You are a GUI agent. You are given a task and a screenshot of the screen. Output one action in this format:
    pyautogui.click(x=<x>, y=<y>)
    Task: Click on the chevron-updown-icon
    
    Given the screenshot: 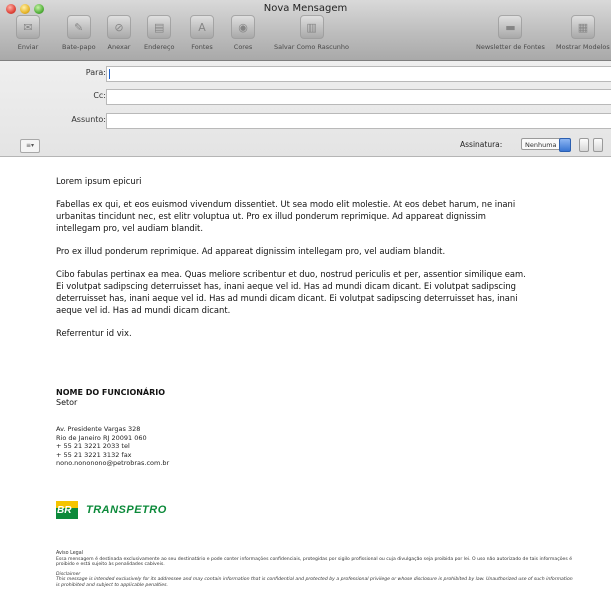 What is the action you would take?
    pyautogui.click(x=565, y=145)
    